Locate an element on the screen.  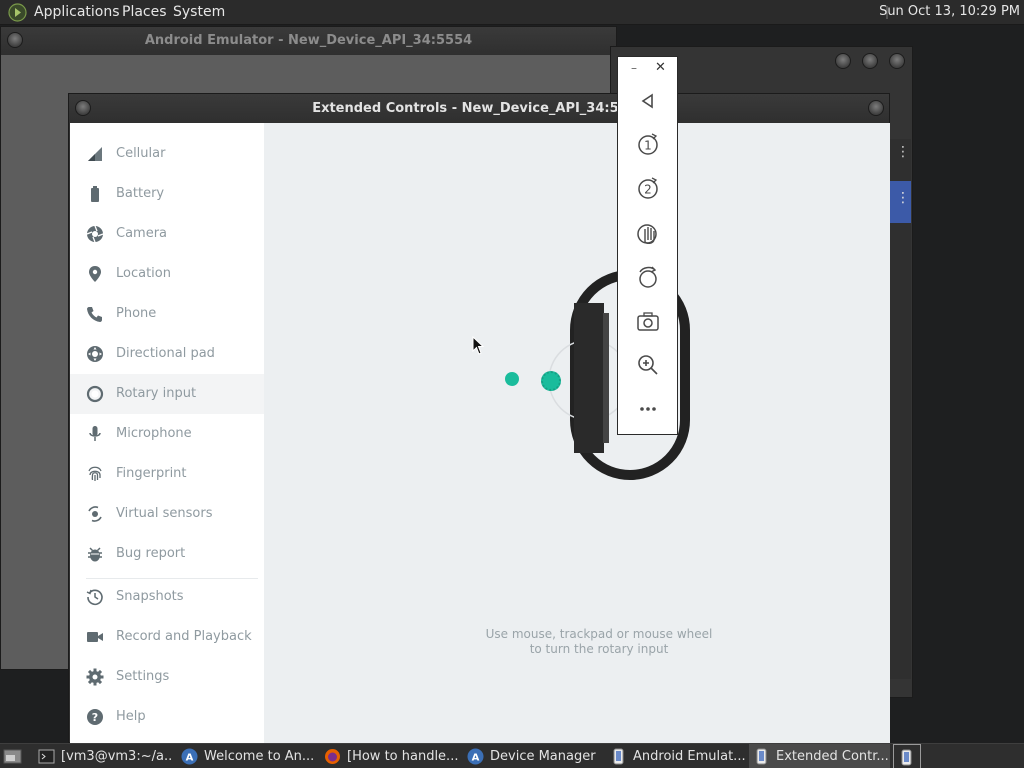
gear-icon is located at coordinates (95, 677).